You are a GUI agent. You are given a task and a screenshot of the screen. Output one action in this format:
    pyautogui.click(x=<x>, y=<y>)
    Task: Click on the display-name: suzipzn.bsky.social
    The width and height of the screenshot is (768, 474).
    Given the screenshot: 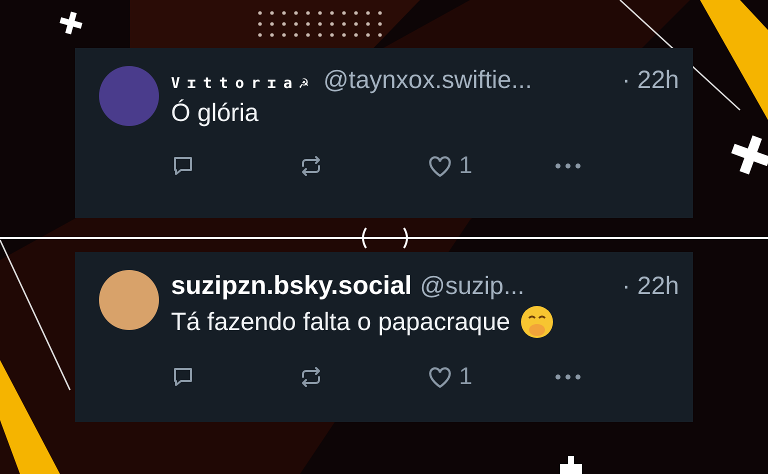 What is the action you would take?
    pyautogui.click(x=291, y=285)
    